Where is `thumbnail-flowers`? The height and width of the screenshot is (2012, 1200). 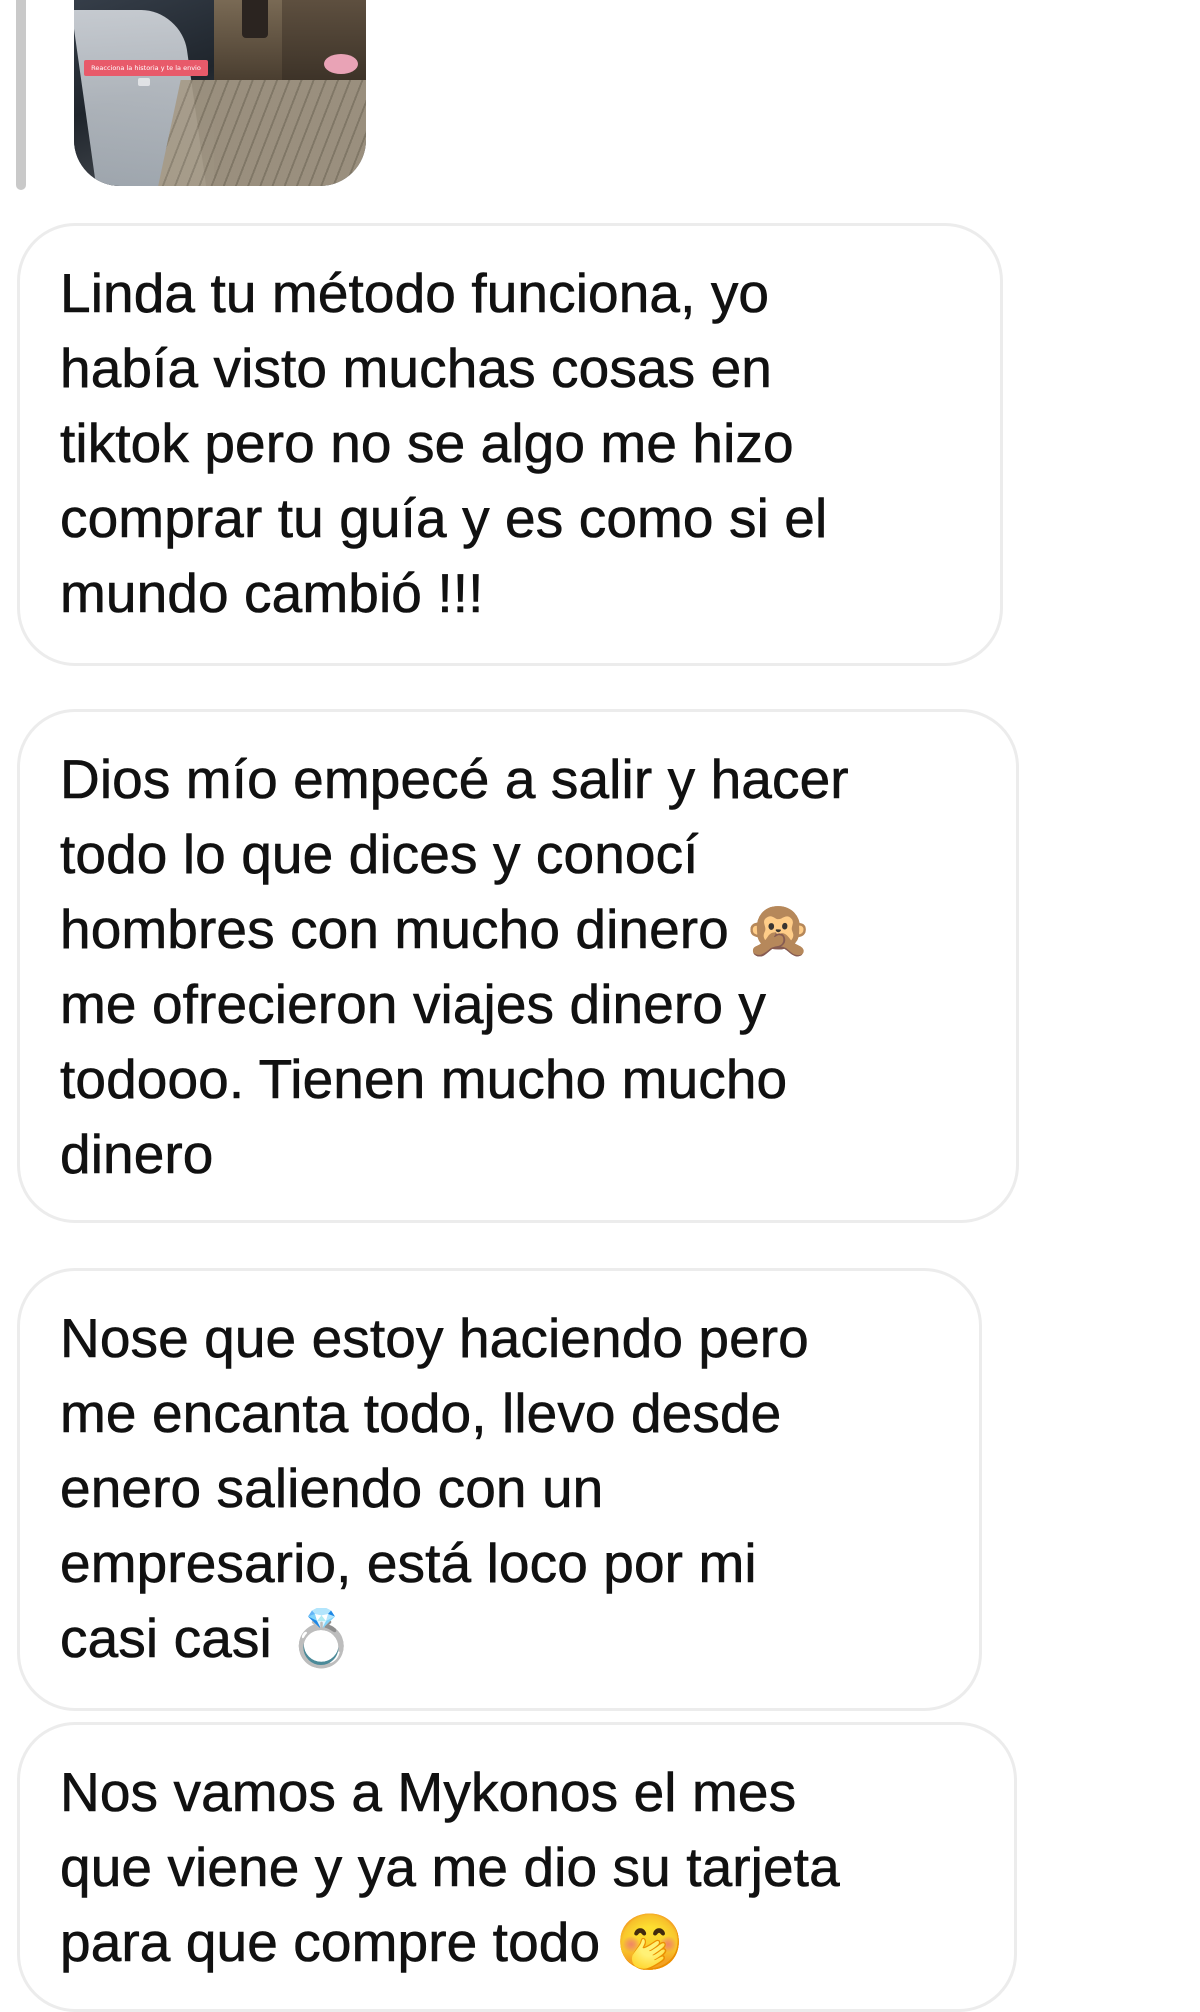
thumbnail-flowers is located at coordinates (341, 64).